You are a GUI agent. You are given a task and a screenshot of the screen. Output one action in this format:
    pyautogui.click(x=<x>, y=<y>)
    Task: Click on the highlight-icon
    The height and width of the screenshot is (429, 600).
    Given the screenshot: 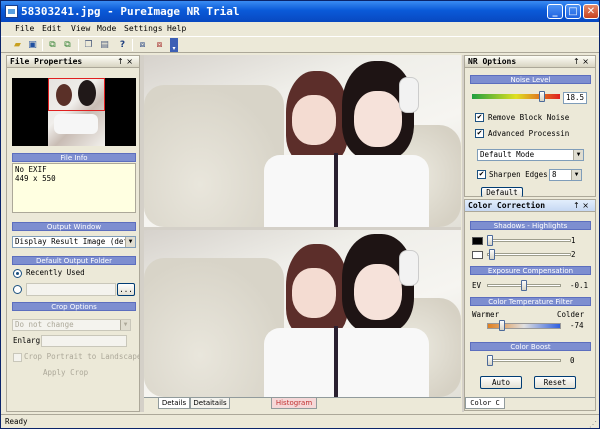 What is the action you would take?
    pyautogui.click(x=477, y=255)
    